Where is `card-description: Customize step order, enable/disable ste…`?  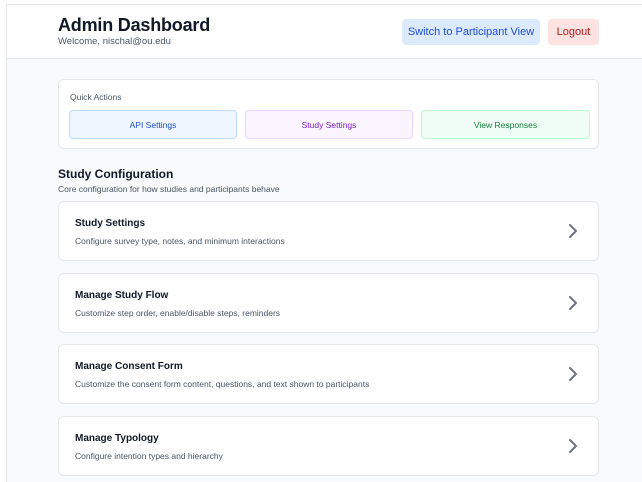 card-description: Customize step order, enable/disable ste… is located at coordinates (178, 313).